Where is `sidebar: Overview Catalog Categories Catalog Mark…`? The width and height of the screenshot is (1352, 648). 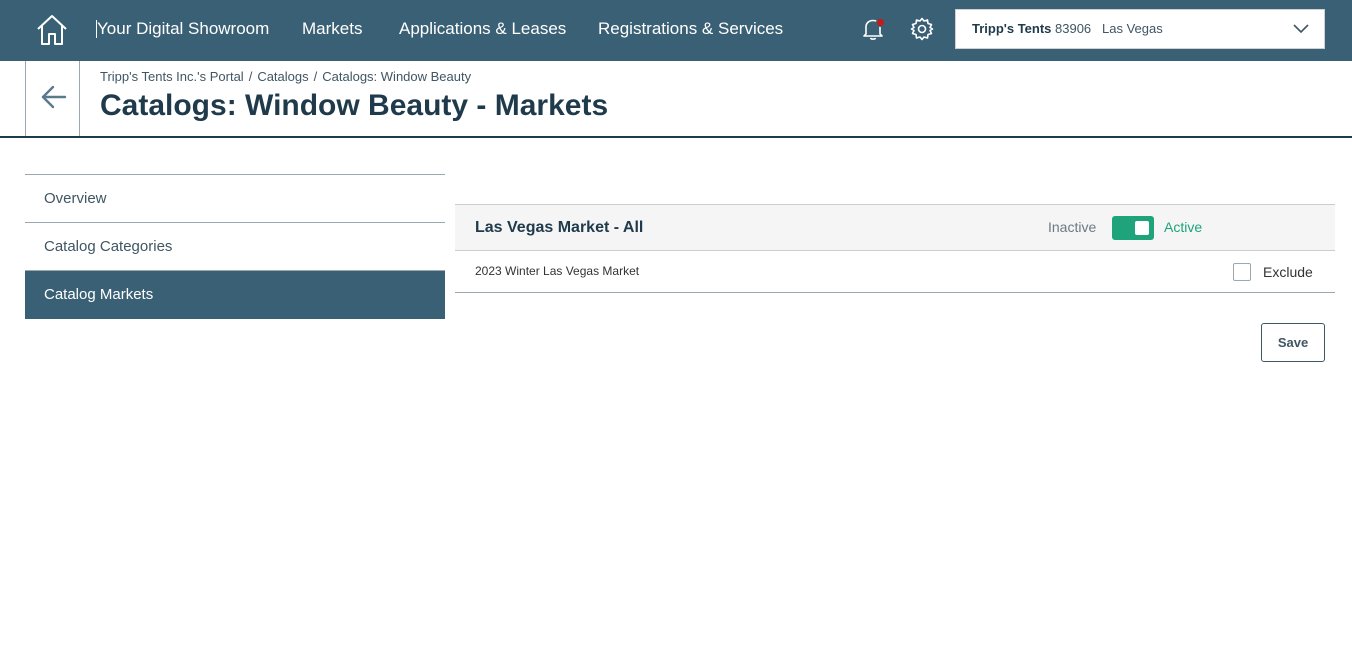 sidebar: Overview Catalog Categories Catalog Mark… is located at coordinates (235, 246).